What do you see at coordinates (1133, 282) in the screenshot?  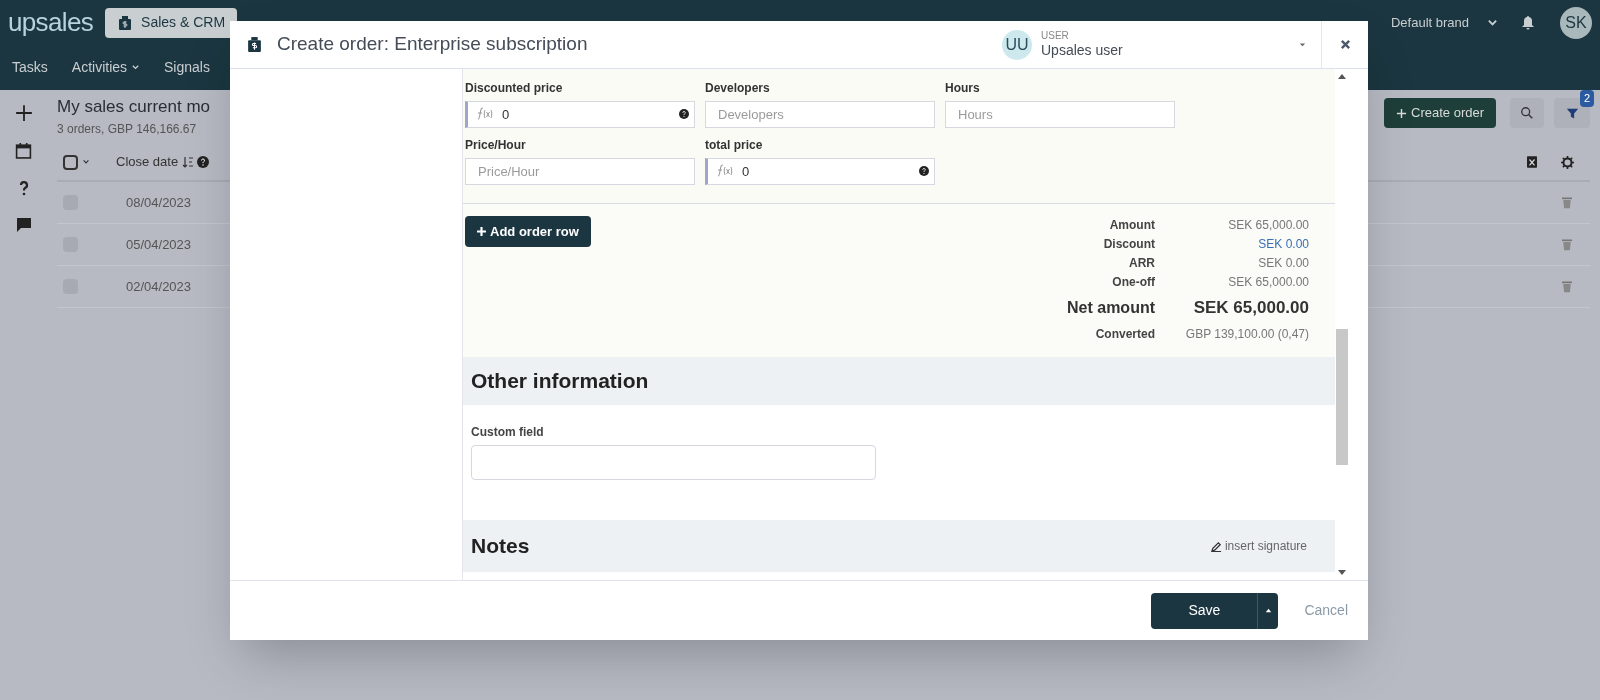 I see `summary-label: One-off` at bounding box center [1133, 282].